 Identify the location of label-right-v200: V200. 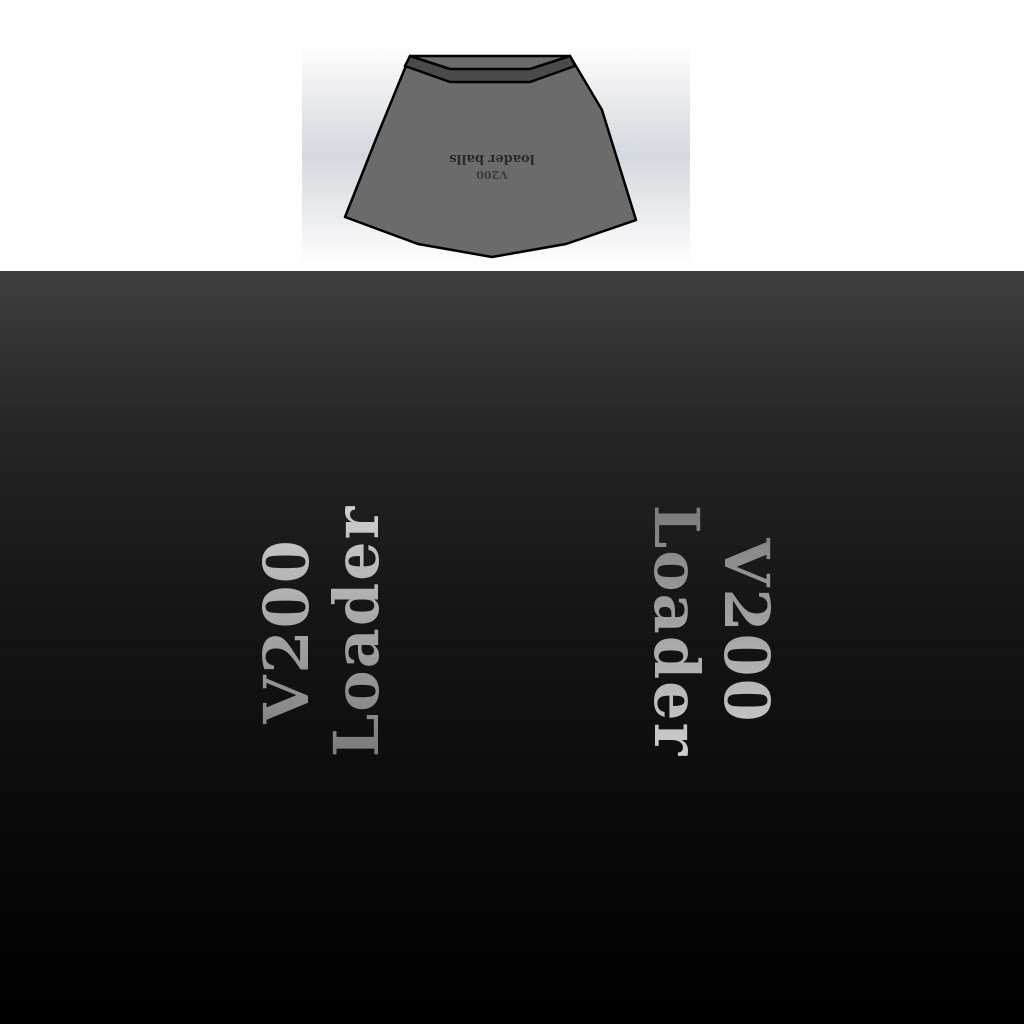
(746, 631).